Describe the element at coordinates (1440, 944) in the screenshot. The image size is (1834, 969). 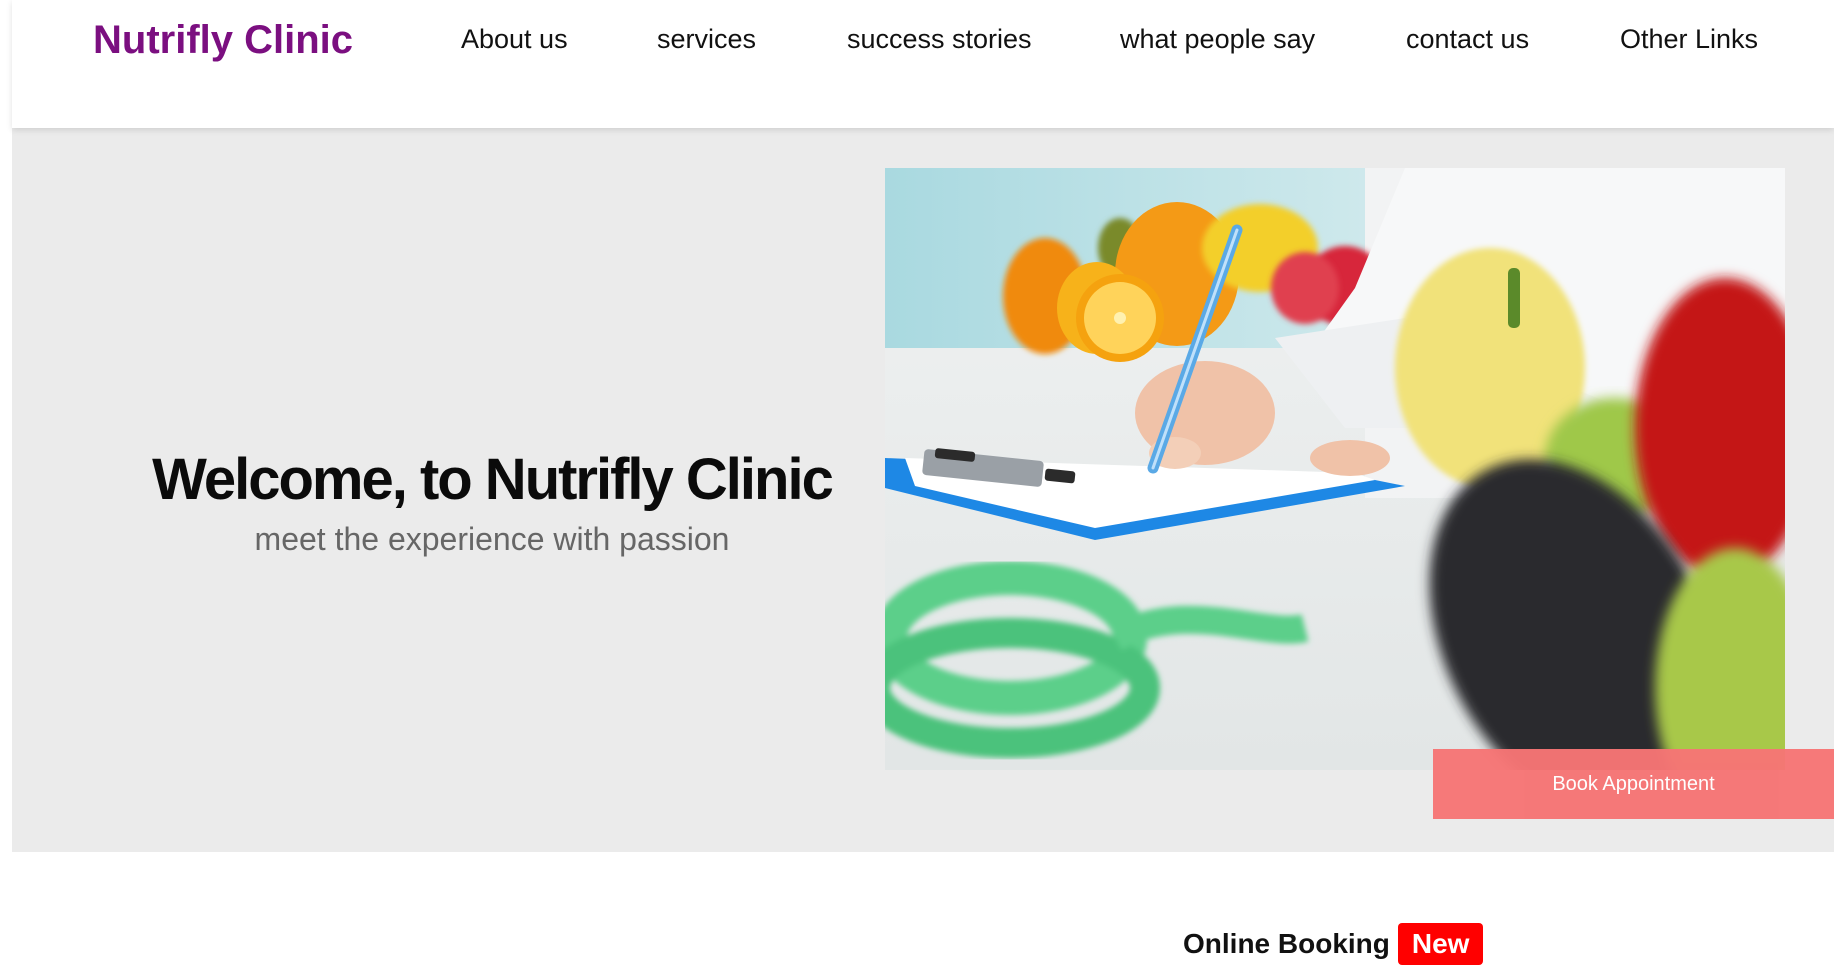
I see `new-badge: New` at that location.